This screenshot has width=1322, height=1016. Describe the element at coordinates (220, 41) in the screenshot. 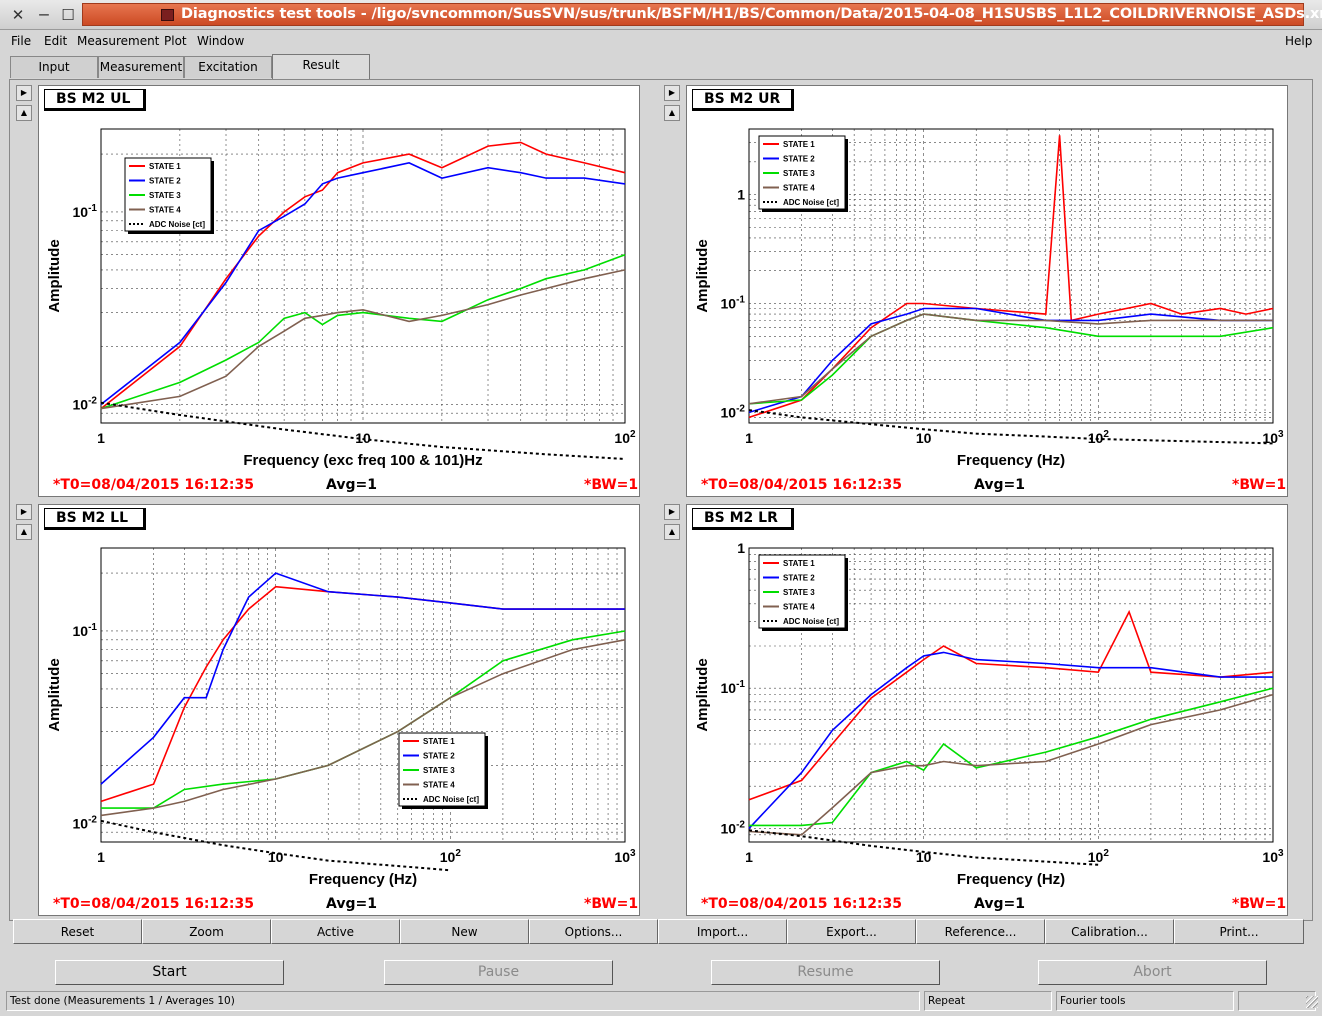

I see `menu-window: Window` at that location.